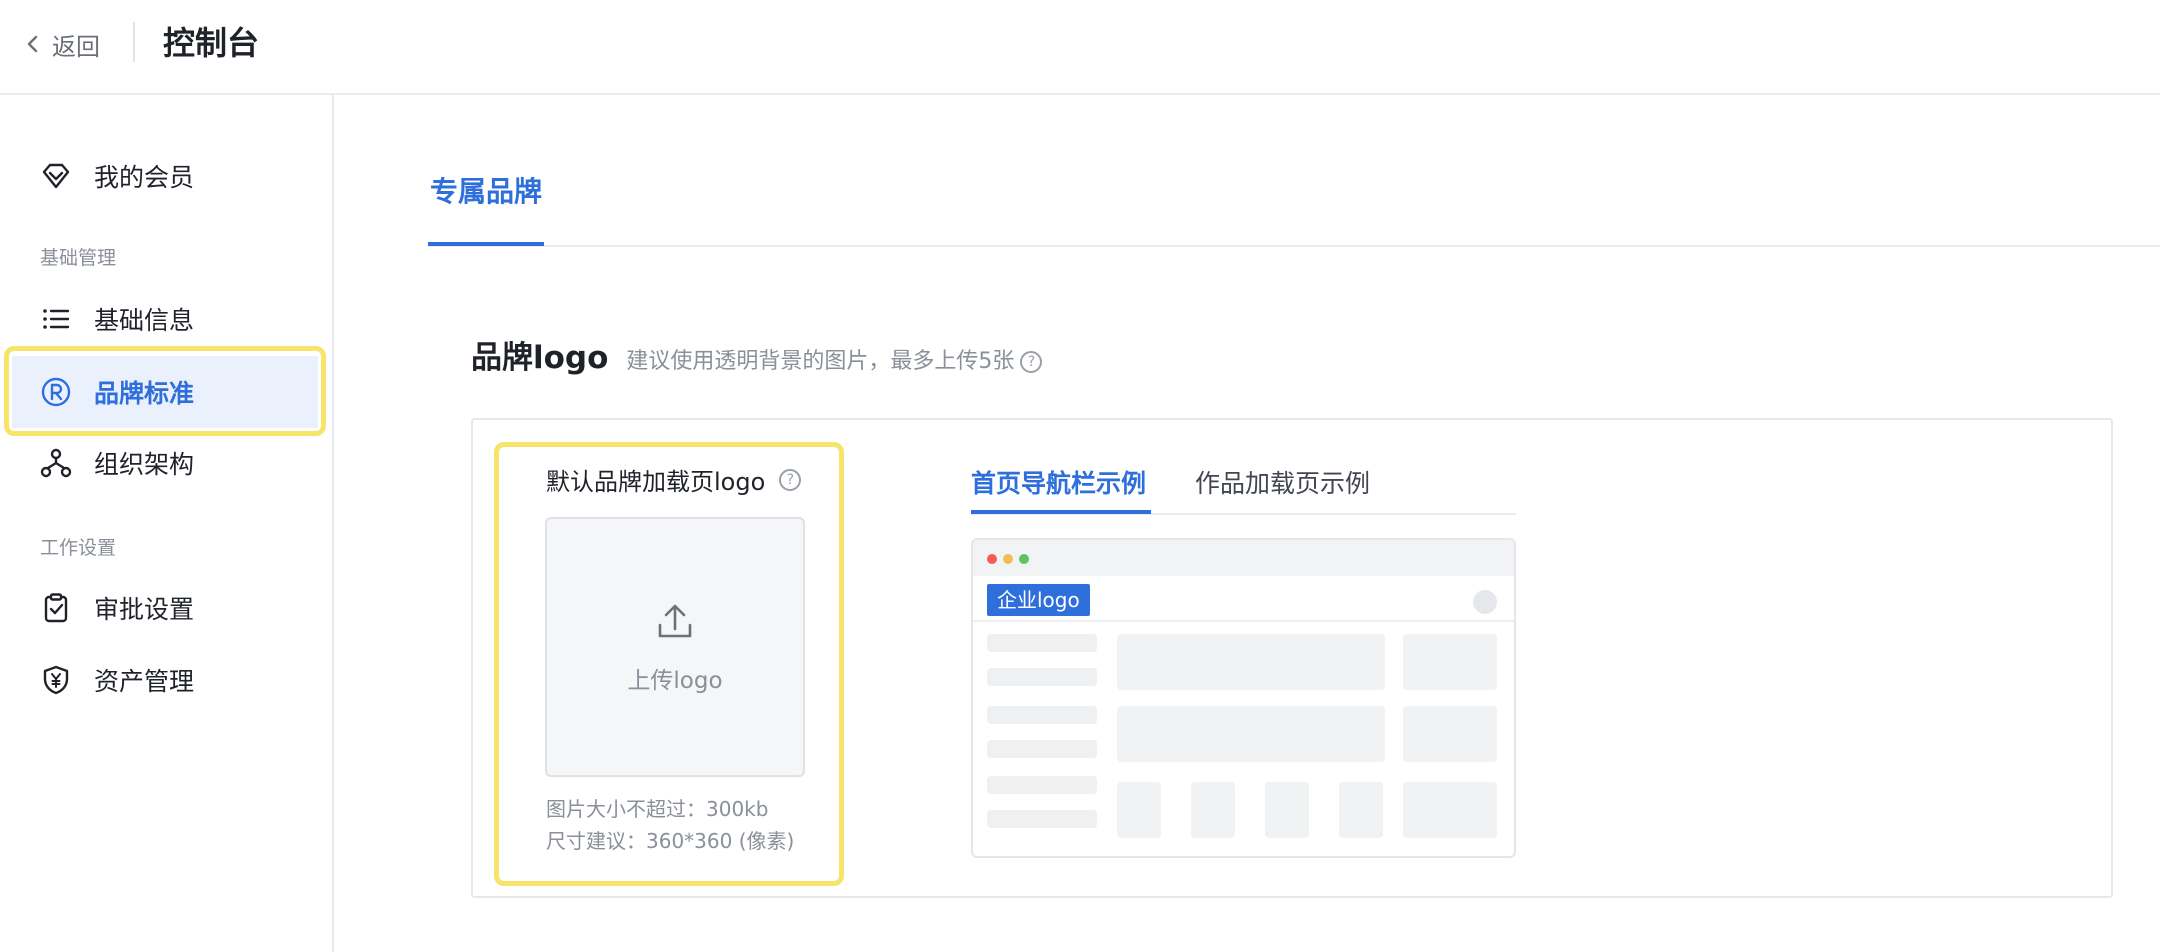 Image resolution: width=2160 pixels, height=952 pixels. Describe the element at coordinates (56, 392) in the screenshot. I see `registered-icon` at that location.